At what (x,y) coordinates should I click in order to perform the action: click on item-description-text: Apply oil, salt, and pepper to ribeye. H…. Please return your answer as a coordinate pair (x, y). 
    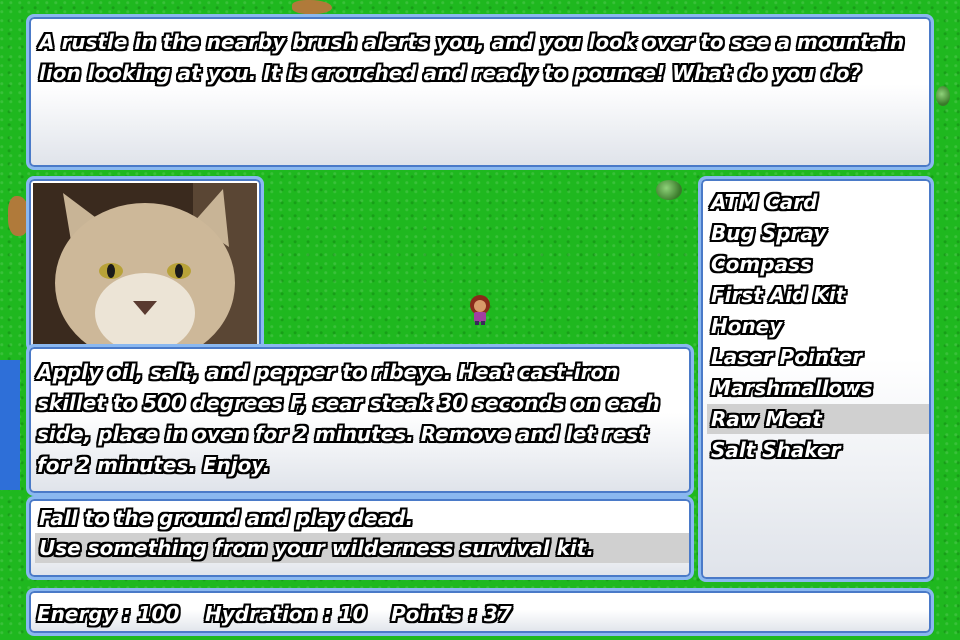
    Looking at the image, I should click on (348, 418).